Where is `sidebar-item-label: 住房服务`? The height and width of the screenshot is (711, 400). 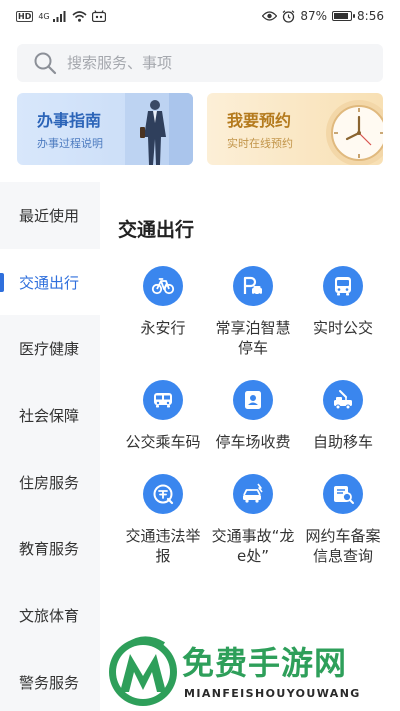 sidebar-item-label: 住房服务 is located at coordinates (49, 482).